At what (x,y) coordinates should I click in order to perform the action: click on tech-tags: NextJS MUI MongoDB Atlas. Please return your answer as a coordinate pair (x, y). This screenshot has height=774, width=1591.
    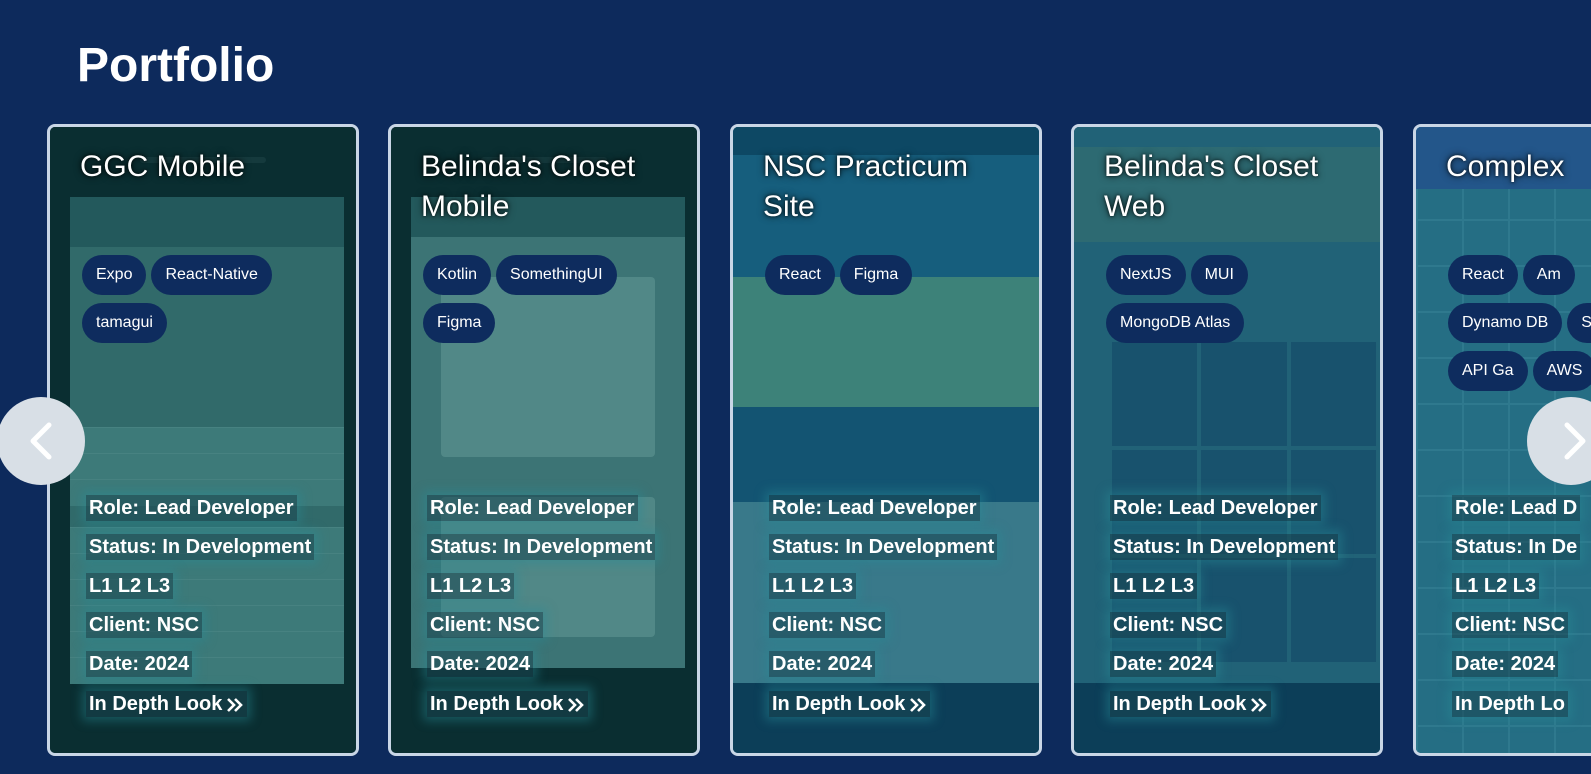
    Looking at the image, I should click on (1241, 299).